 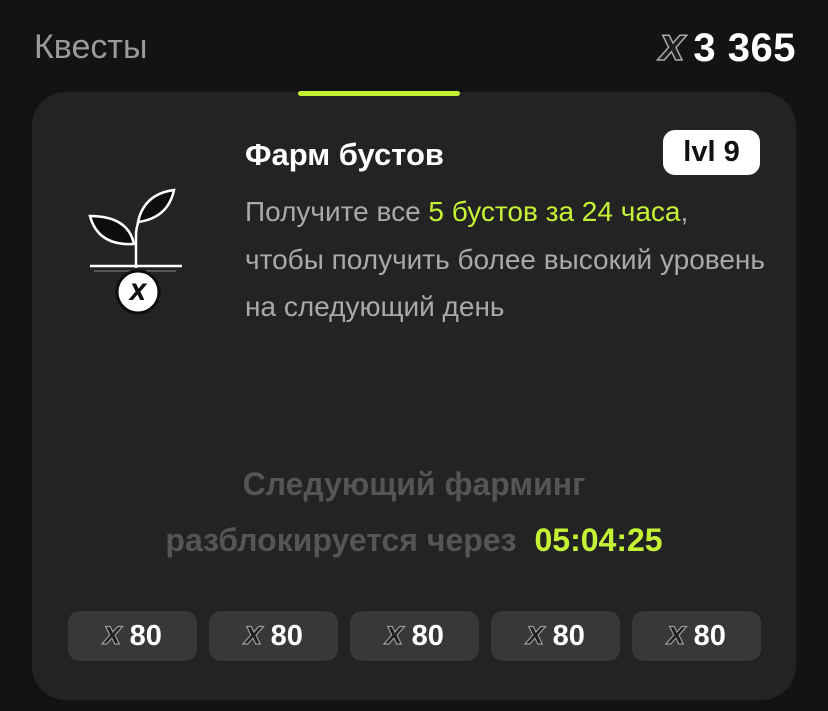 I want to click on page-title: Квесты, so click(x=91, y=47).